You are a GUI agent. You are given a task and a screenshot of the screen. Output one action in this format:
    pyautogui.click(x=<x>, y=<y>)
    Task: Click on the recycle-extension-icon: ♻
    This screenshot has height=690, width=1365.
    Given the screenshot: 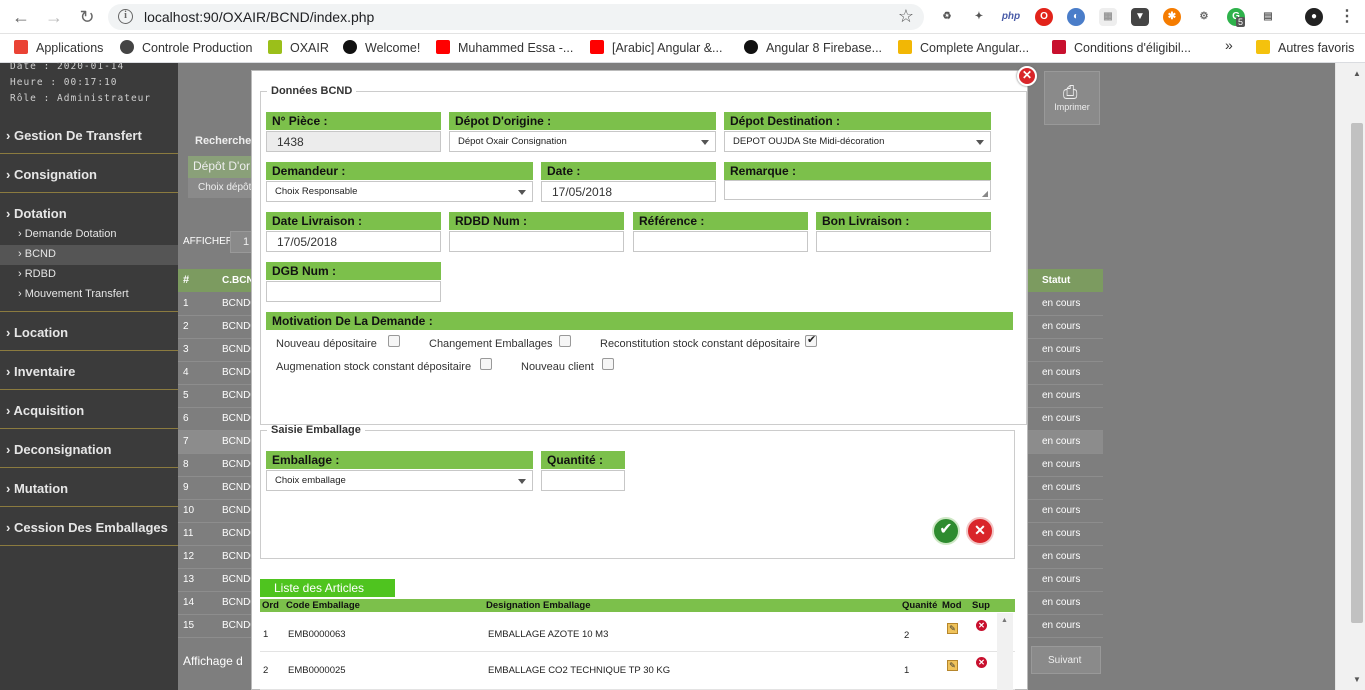 What is the action you would take?
    pyautogui.click(x=947, y=17)
    